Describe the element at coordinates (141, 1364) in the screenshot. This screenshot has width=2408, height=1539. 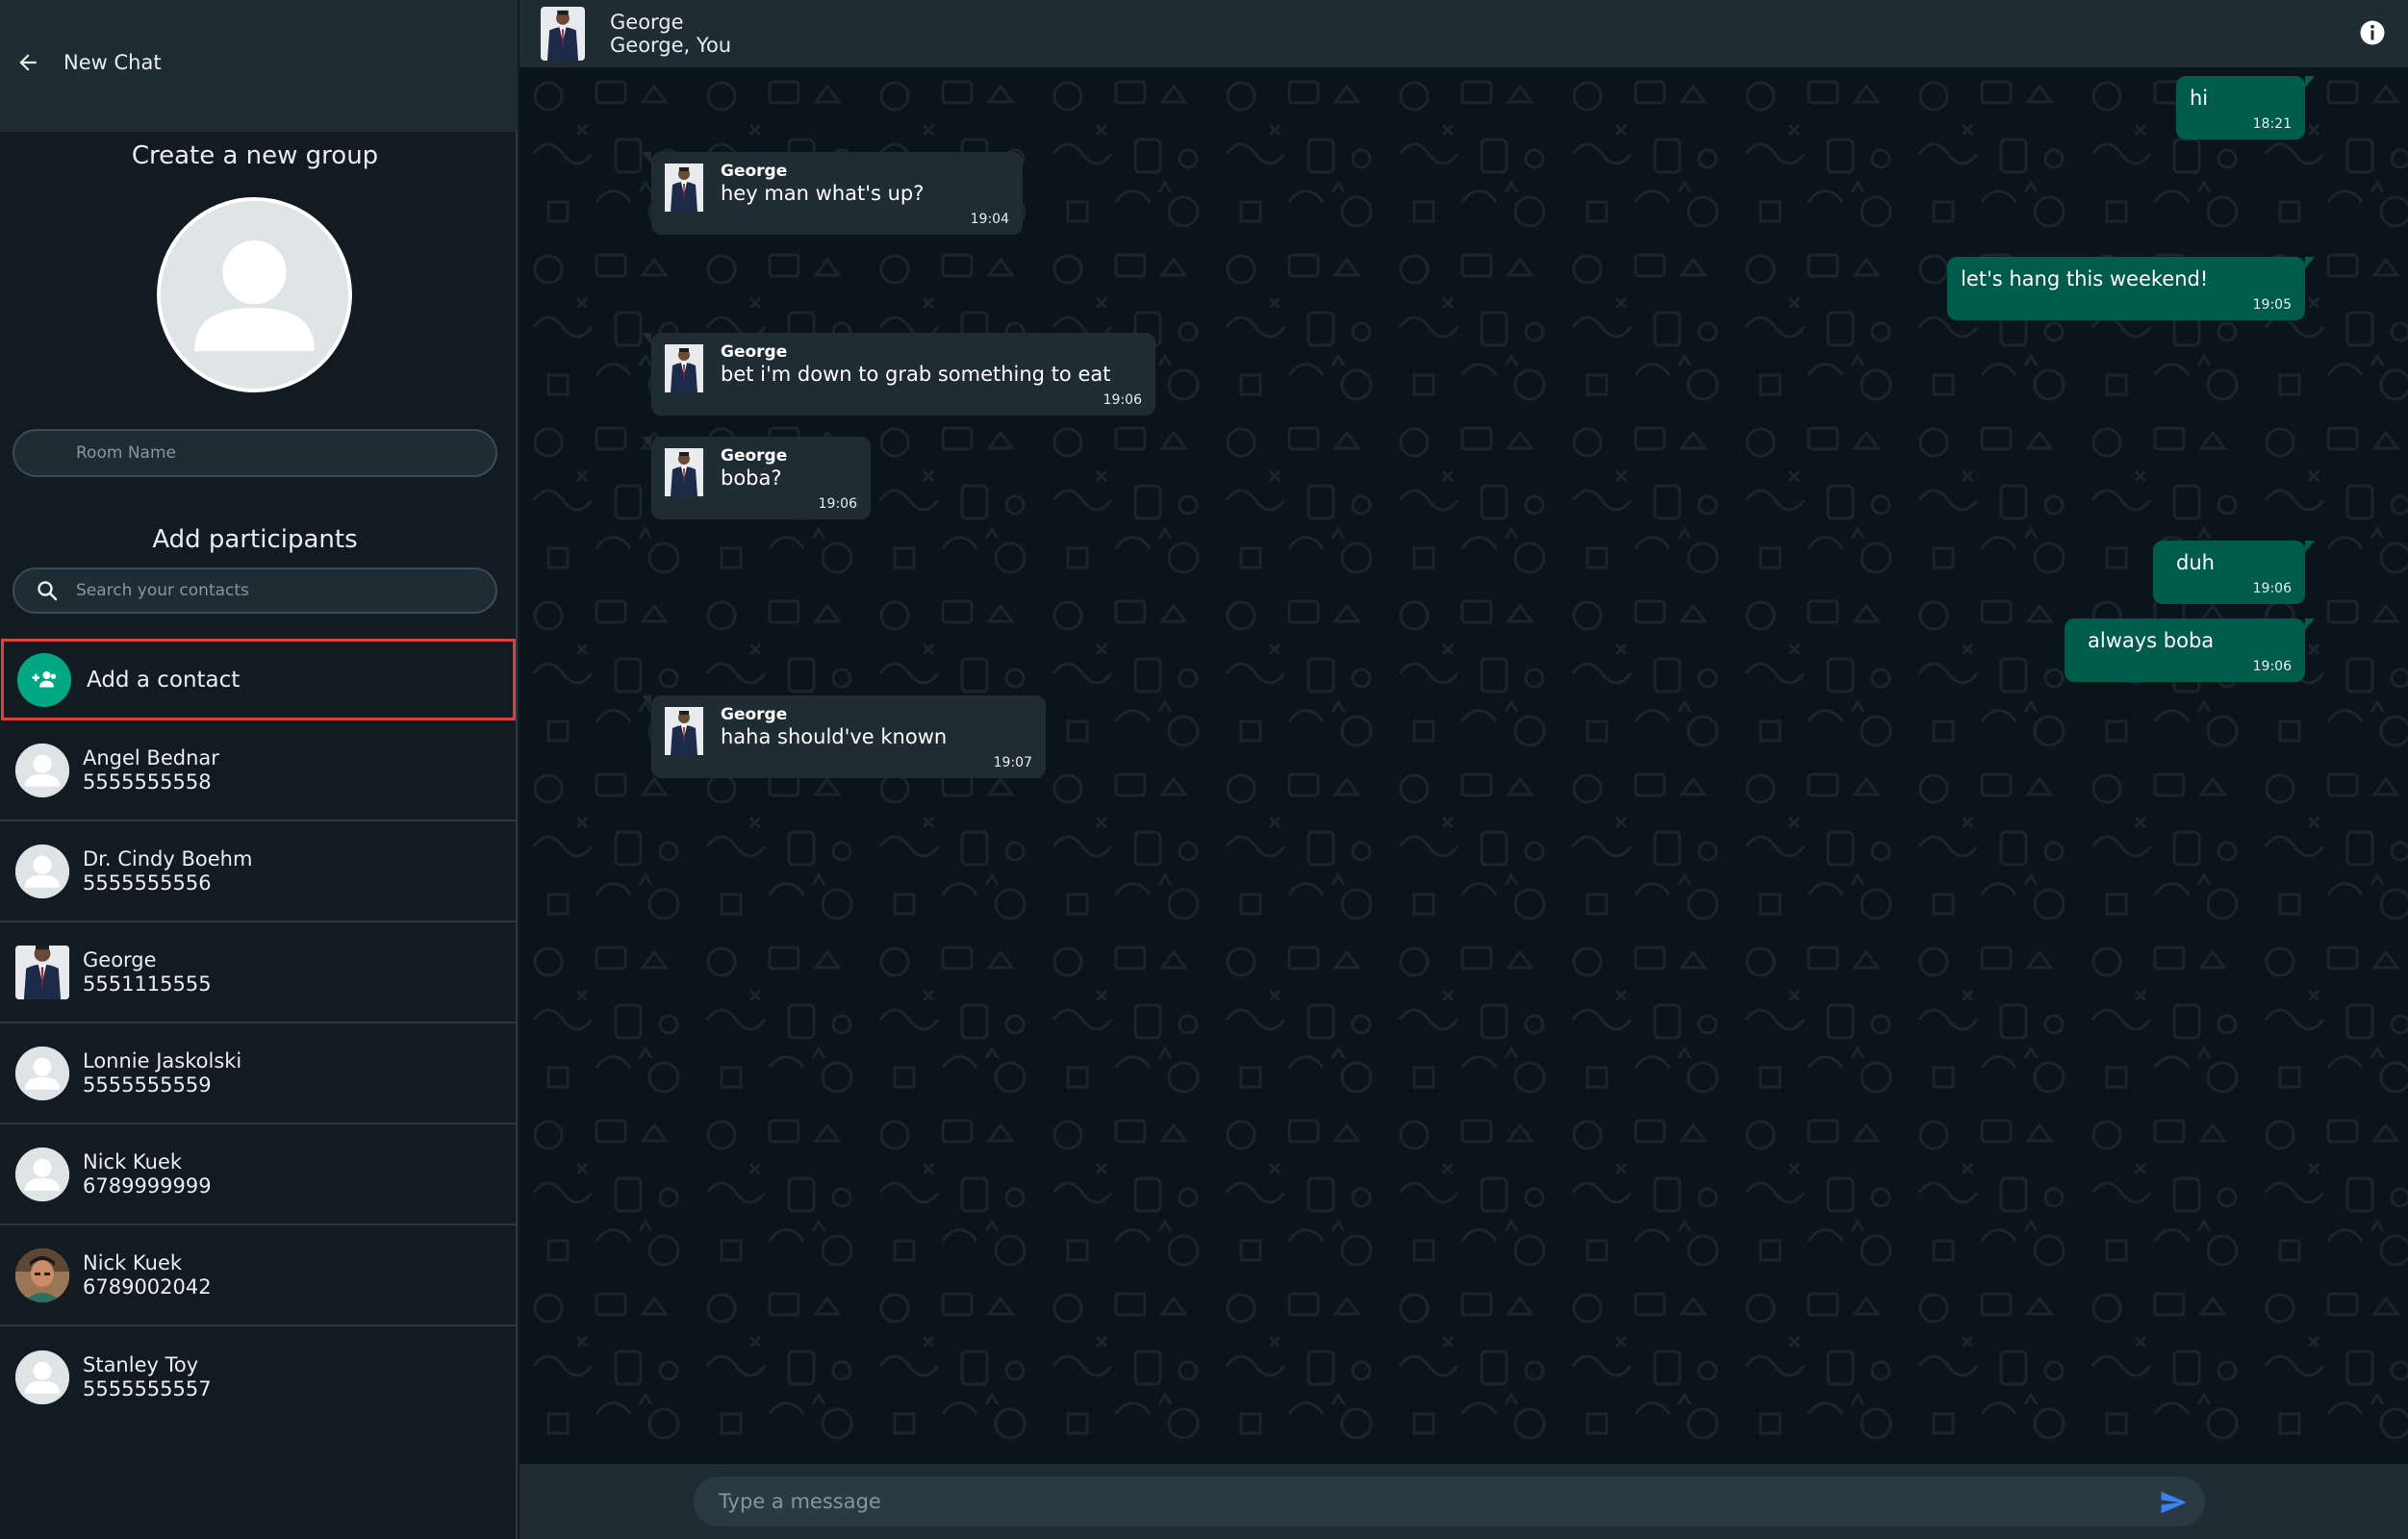
I see `contact-name: Stanley Toy` at that location.